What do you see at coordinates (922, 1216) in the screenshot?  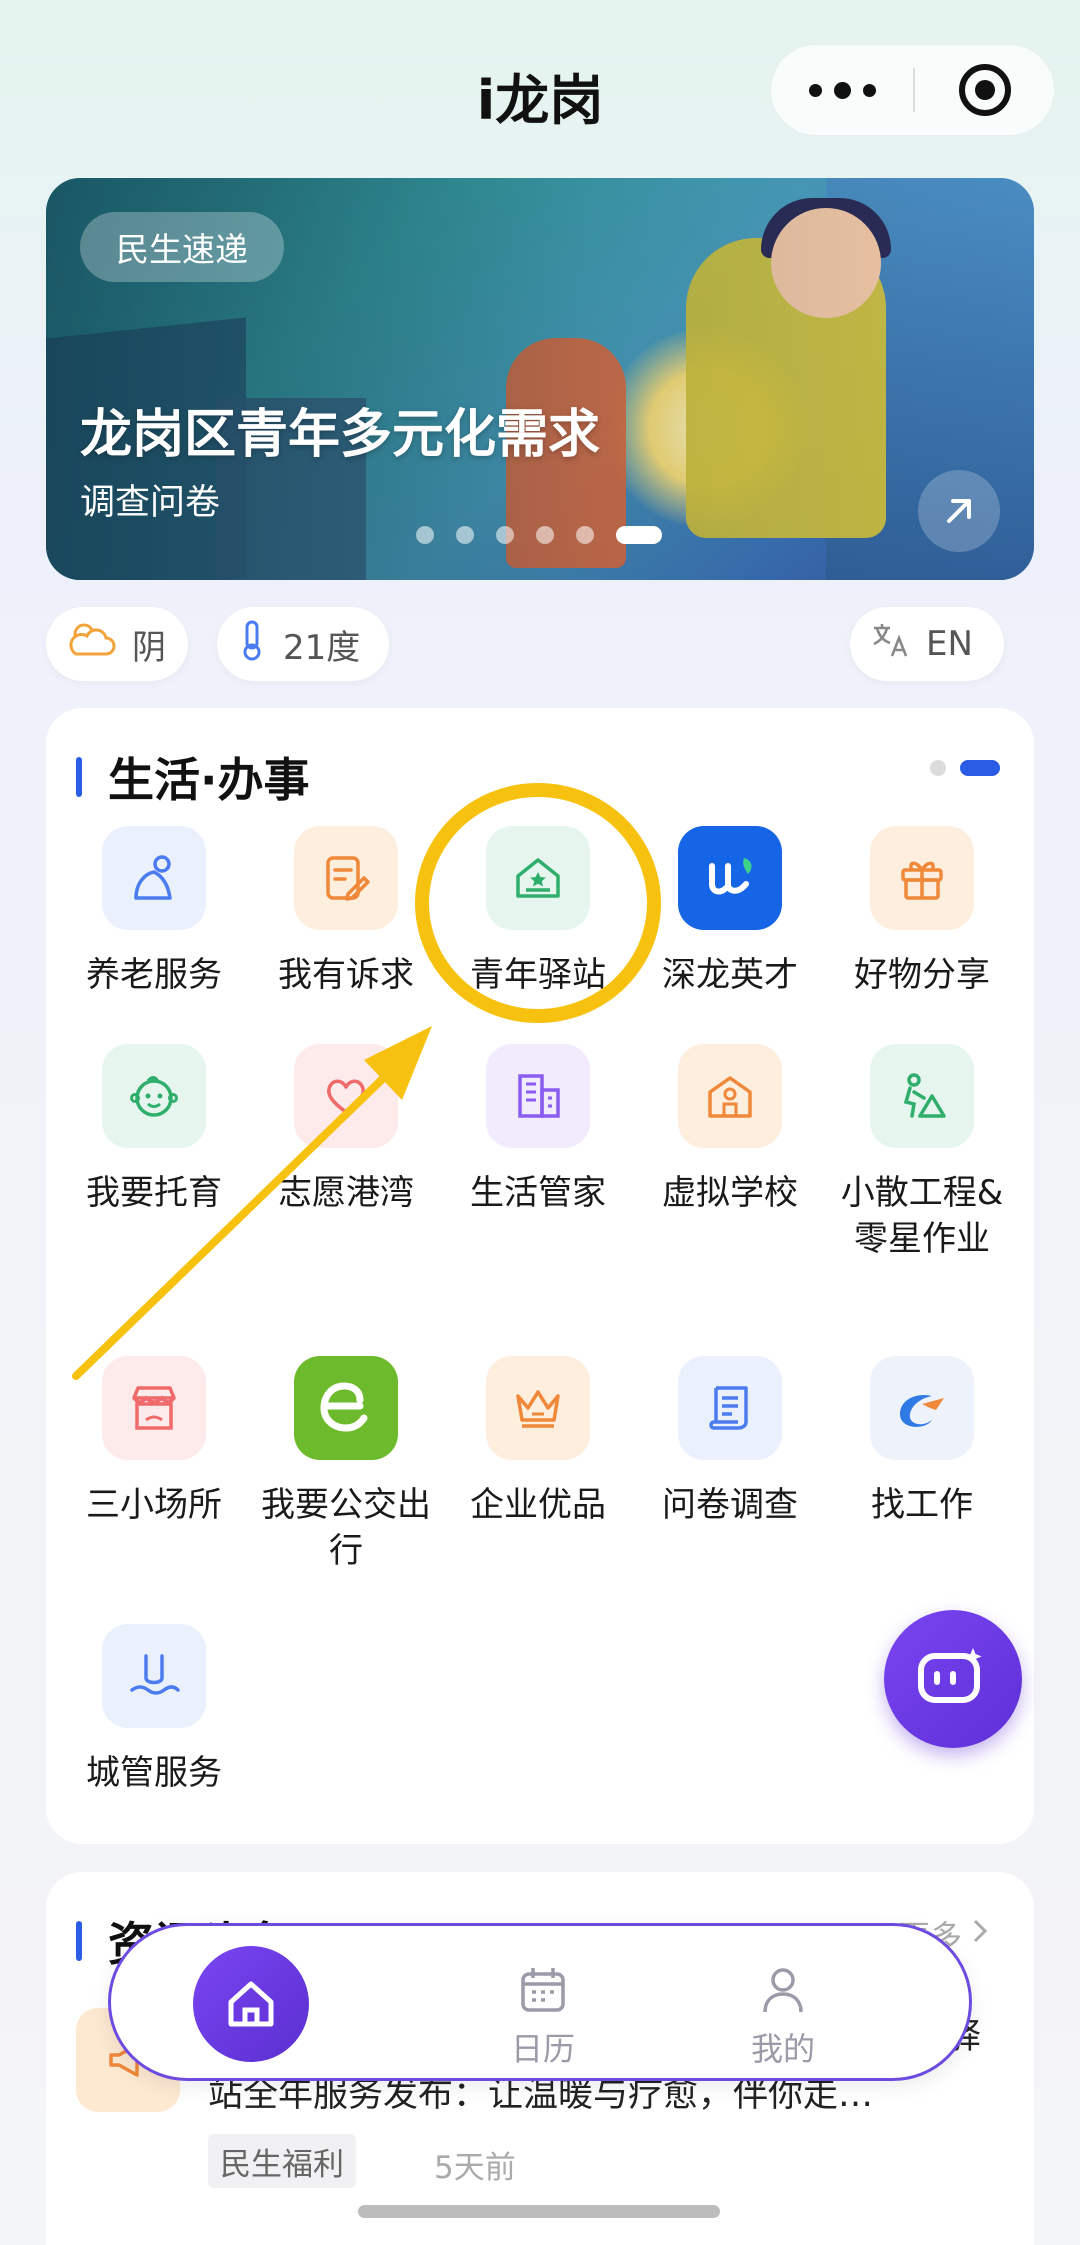 I see `service-label: 小散工程&零星作业` at bounding box center [922, 1216].